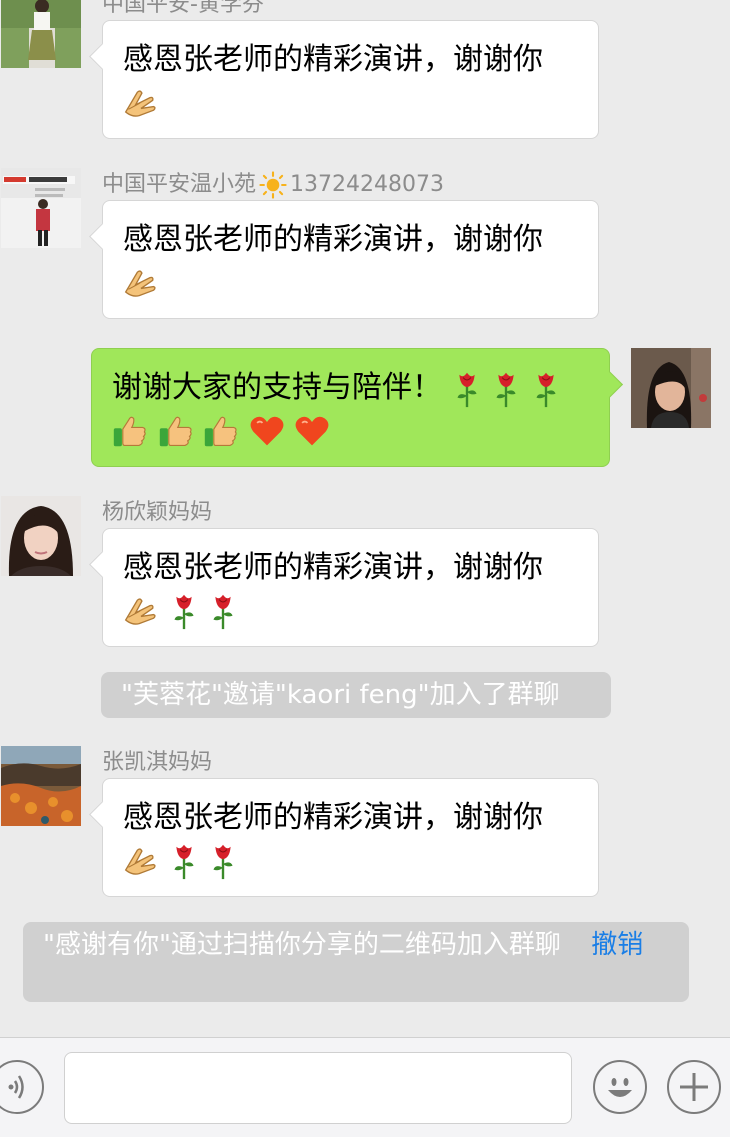 The height and width of the screenshot is (1137, 730). Describe the element at coordinates (356, 962) in the screenshot. I see `system-message: "感谢有你"通过扫描你分享的二维码加入群聊 撤销` at that location.